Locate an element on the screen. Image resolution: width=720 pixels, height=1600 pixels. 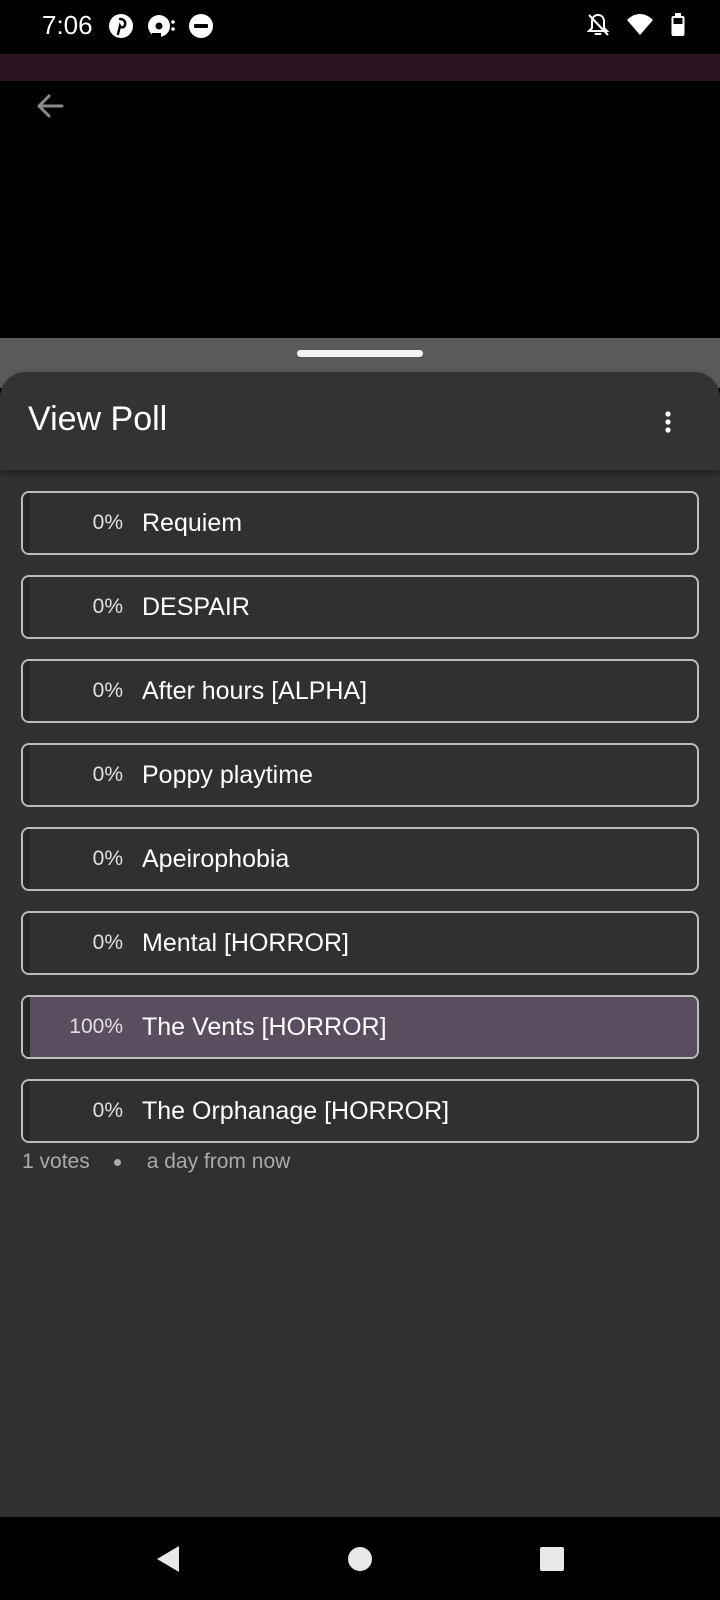
vote-count: 1 votes is located at coordinates (56, 1161).